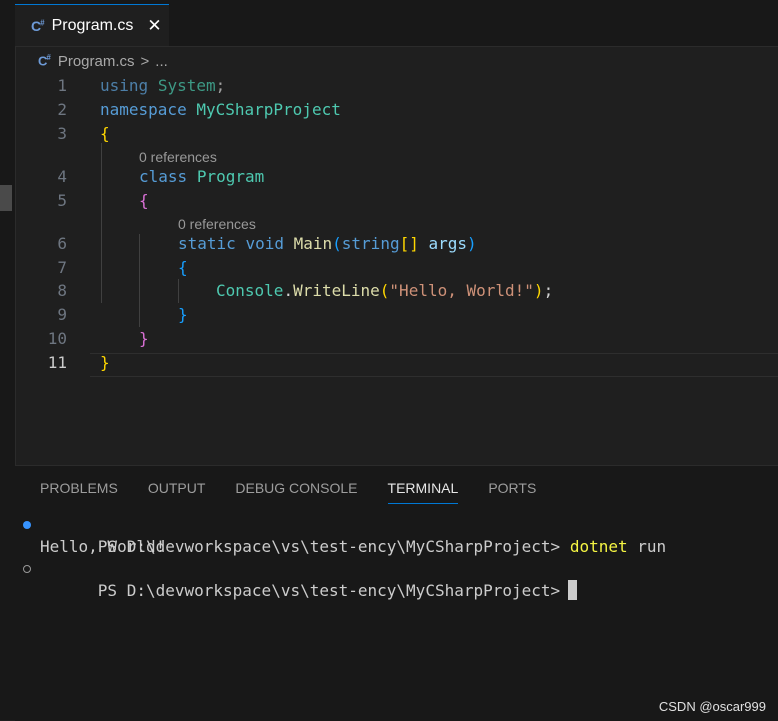  Describe the element at coordinates (396, 86) in the screenshot. I see `code-line: 1 using System;` at that location.